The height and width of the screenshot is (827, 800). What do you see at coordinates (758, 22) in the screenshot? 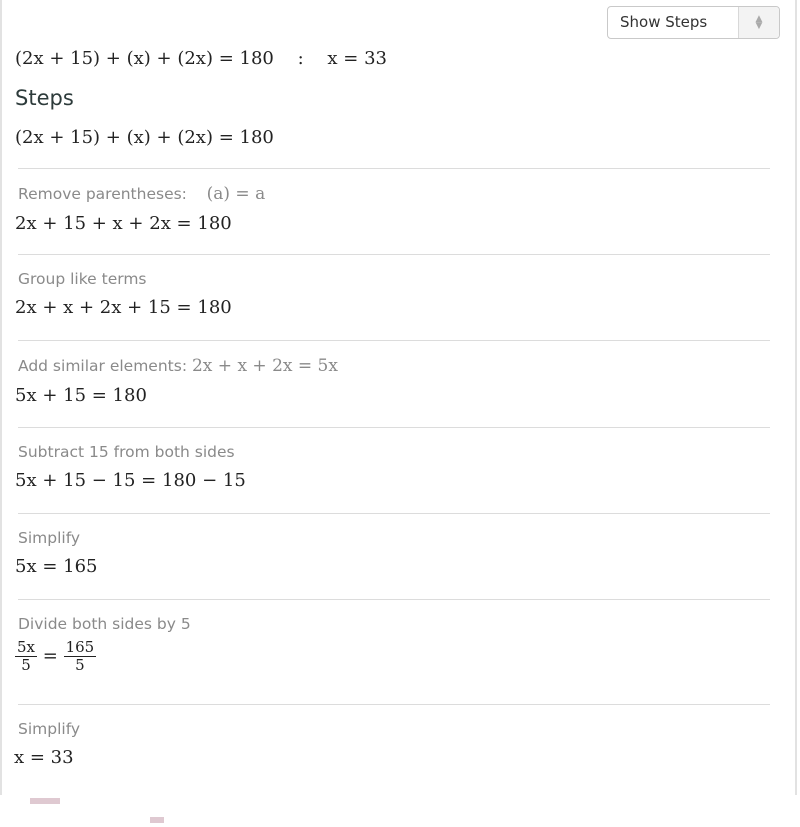
I see `up-down-chevron-icon: ▲ ▼` at bounding box center [758, 22].